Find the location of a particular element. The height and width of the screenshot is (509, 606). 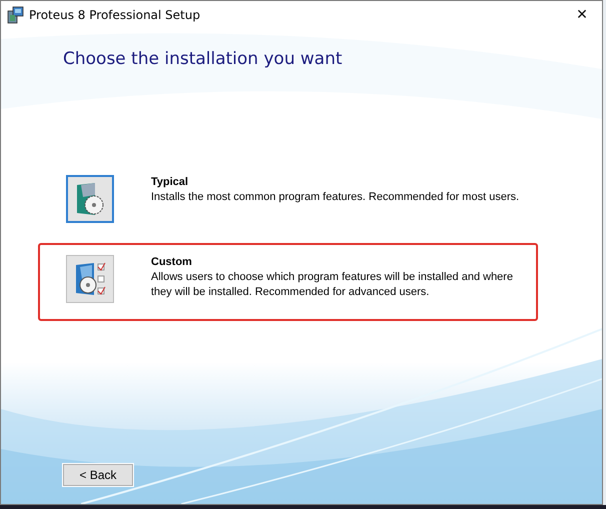

back-button: < Back is located at coordinates (98, 475).